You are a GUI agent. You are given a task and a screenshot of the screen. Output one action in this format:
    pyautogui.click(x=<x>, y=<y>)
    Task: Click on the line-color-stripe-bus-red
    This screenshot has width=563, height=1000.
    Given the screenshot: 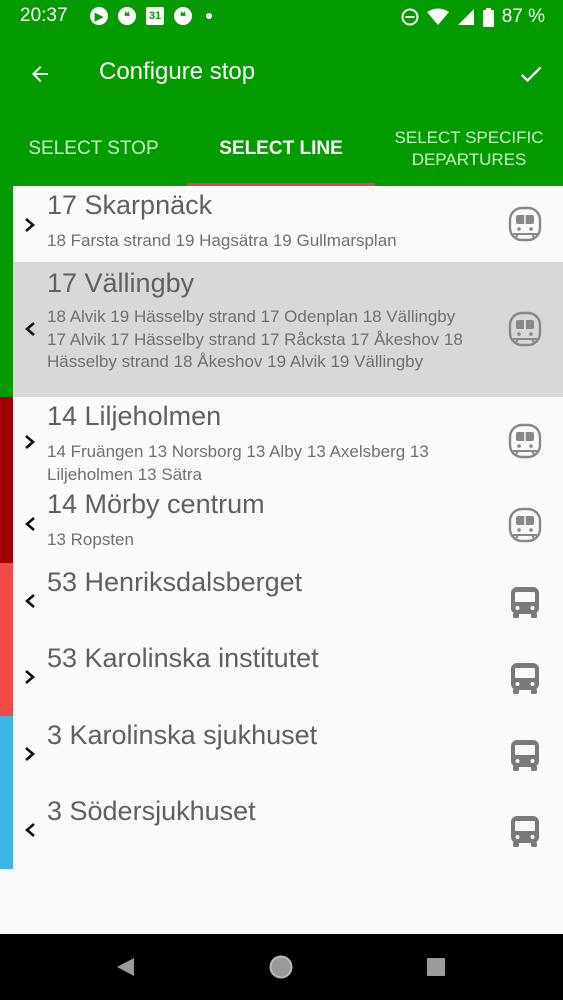 What is the action you would take?
    pyautogui.click(x=6, y=639)
    